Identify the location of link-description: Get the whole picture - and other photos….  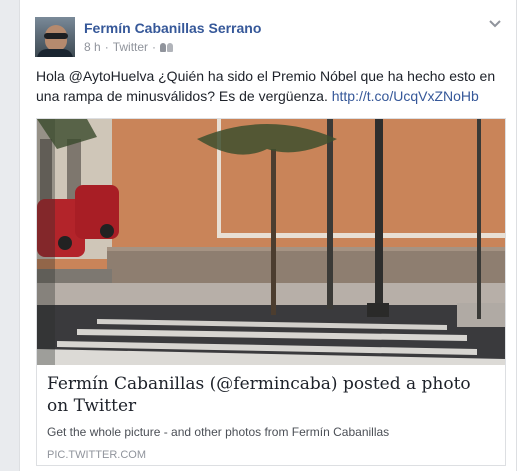
(218, 432).